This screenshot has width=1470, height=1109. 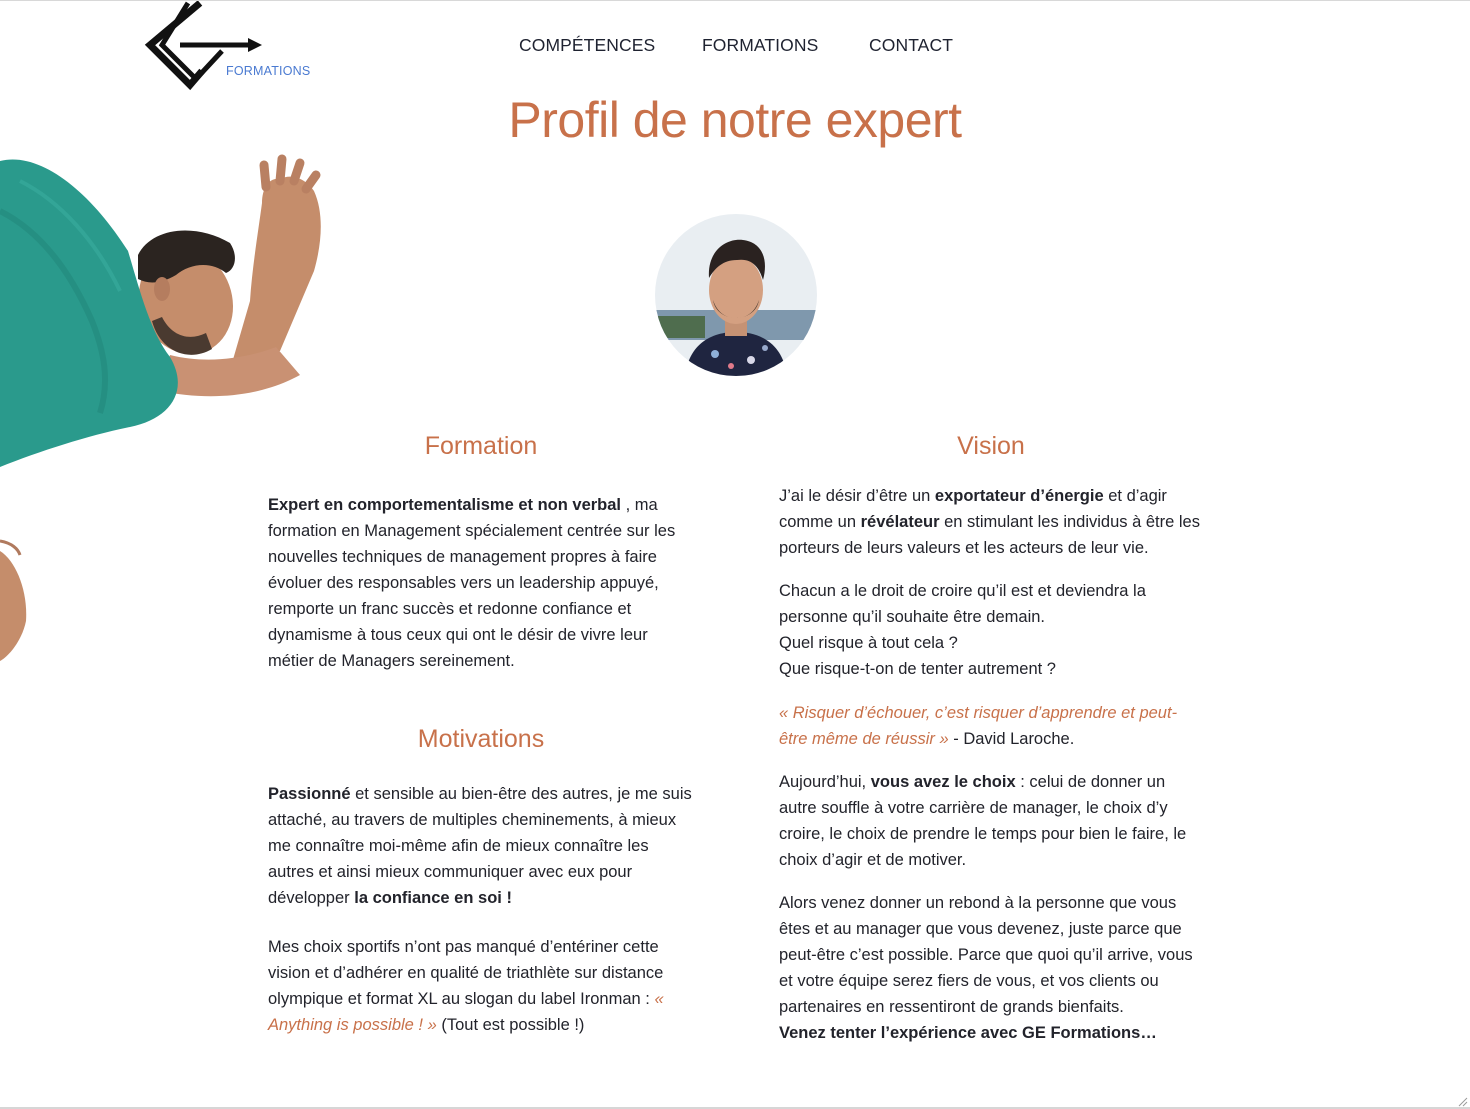 What do you see at coordinates (917, 669) in the screenshot?
I see `vision-p2-line-3: Que risque-t-on de tenter autrement ?` at bounding box center [917, 669].